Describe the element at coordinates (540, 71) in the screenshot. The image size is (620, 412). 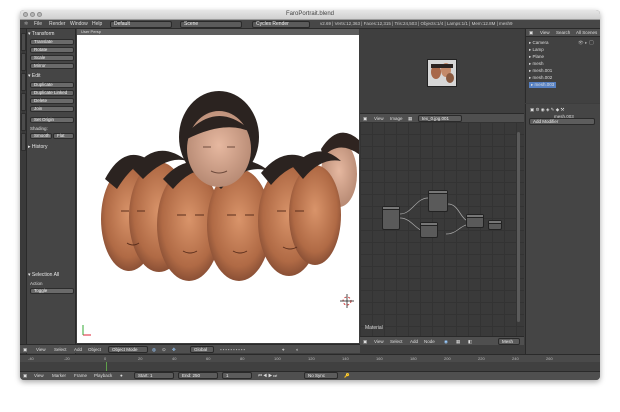
I see `outliner-item: ▸ mesh.001` at that location.